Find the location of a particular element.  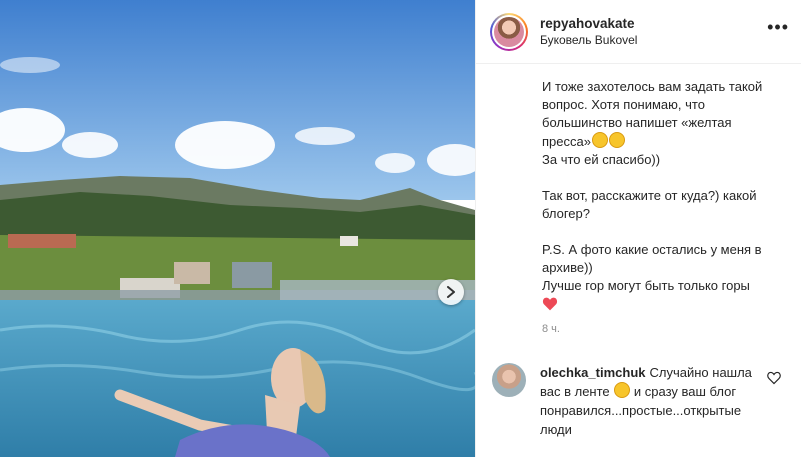

commenter-avatar is located at coordinates (509, 380).